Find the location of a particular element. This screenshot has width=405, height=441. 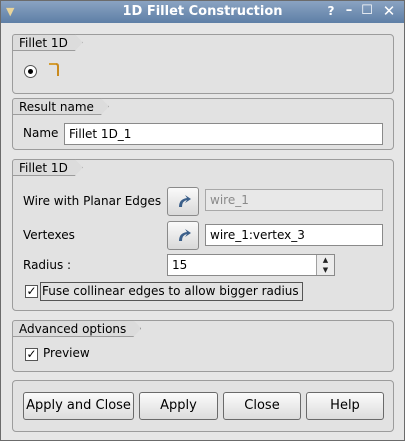

advanced-options-group-title: Advanced options is located at coordinates (76, 328).